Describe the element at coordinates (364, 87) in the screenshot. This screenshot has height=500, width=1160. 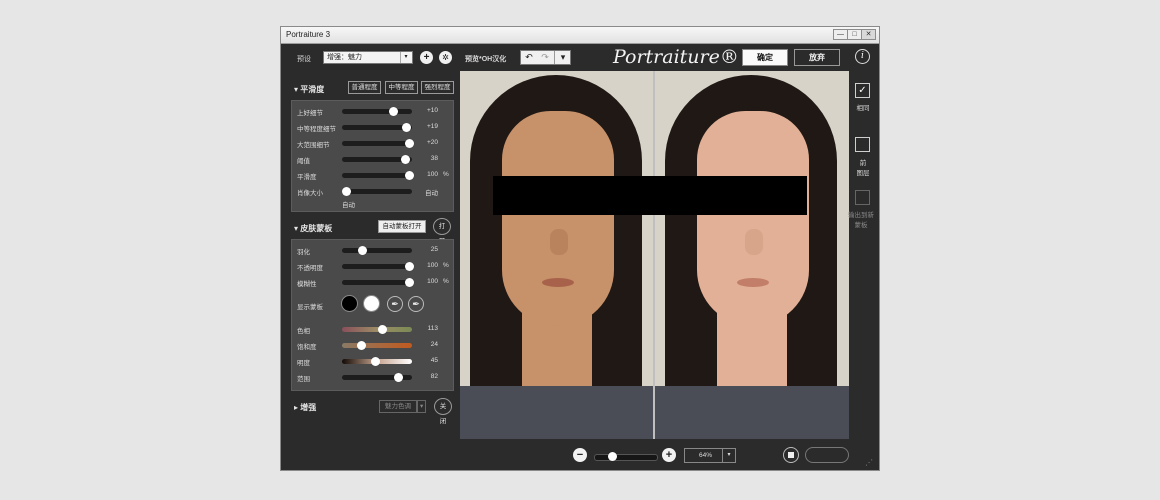
I see `normal-level-button: 普通程度` at that location.